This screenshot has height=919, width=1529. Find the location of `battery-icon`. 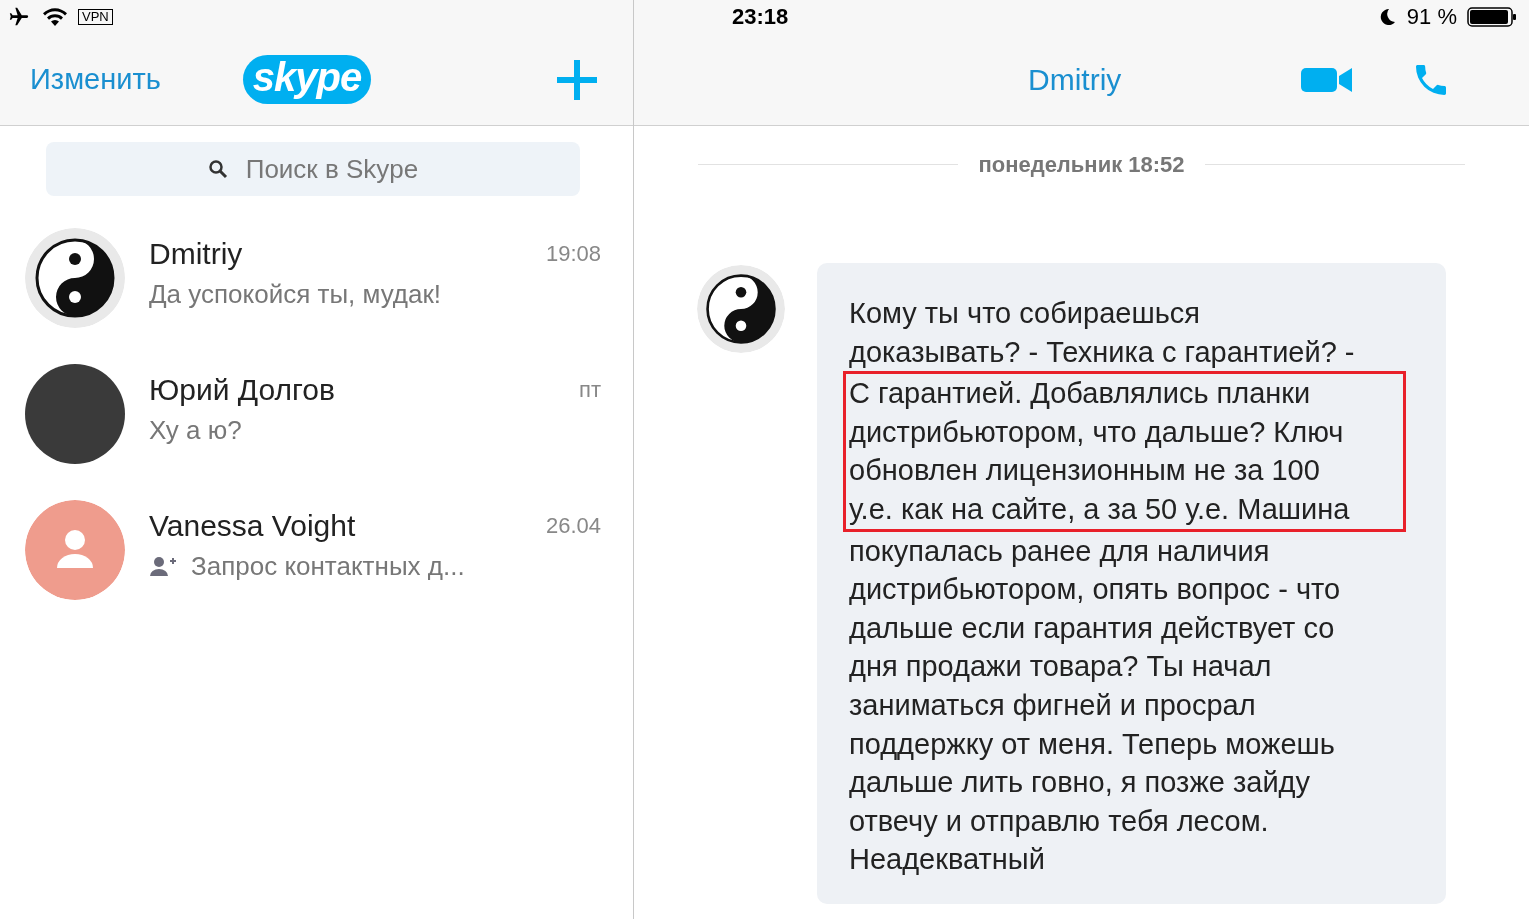

battery-icon is located at coordinates (1492, 17).